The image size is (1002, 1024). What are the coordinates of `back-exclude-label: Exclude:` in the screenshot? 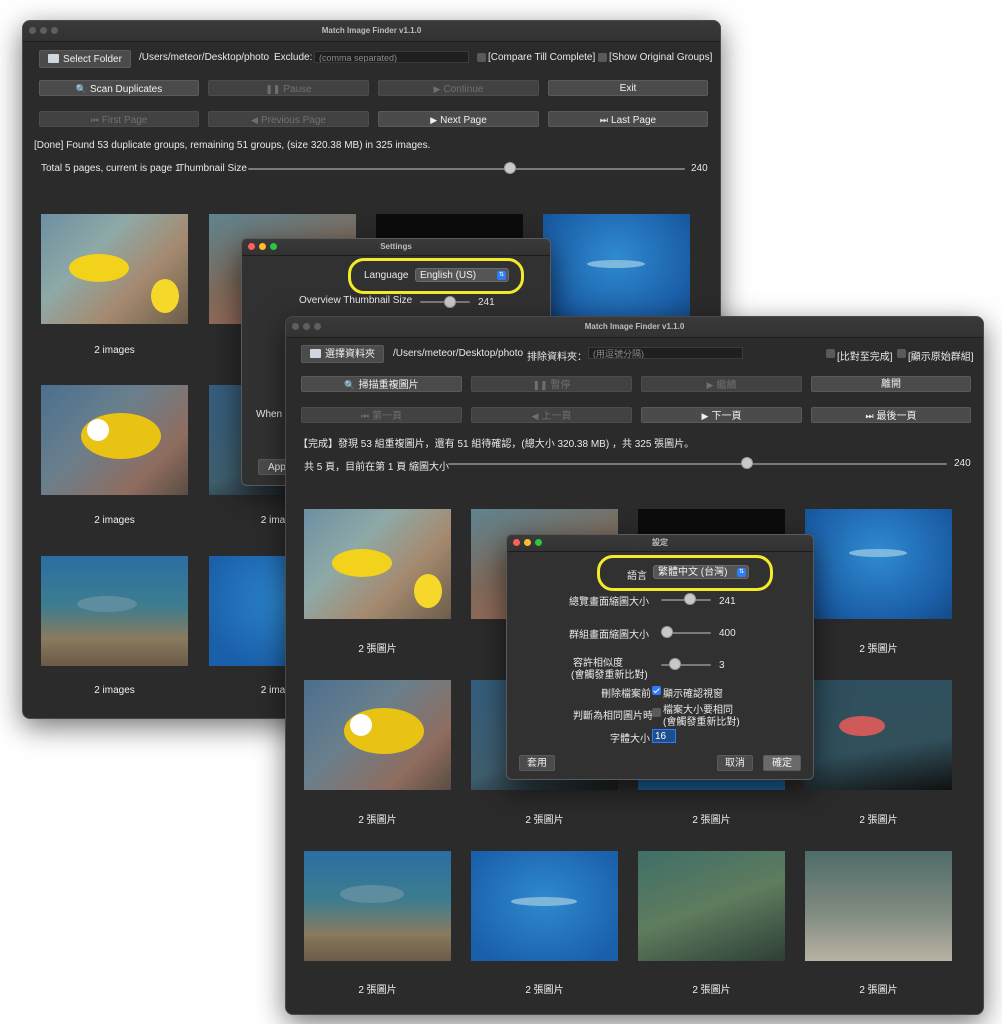 It's located at (293, 57).